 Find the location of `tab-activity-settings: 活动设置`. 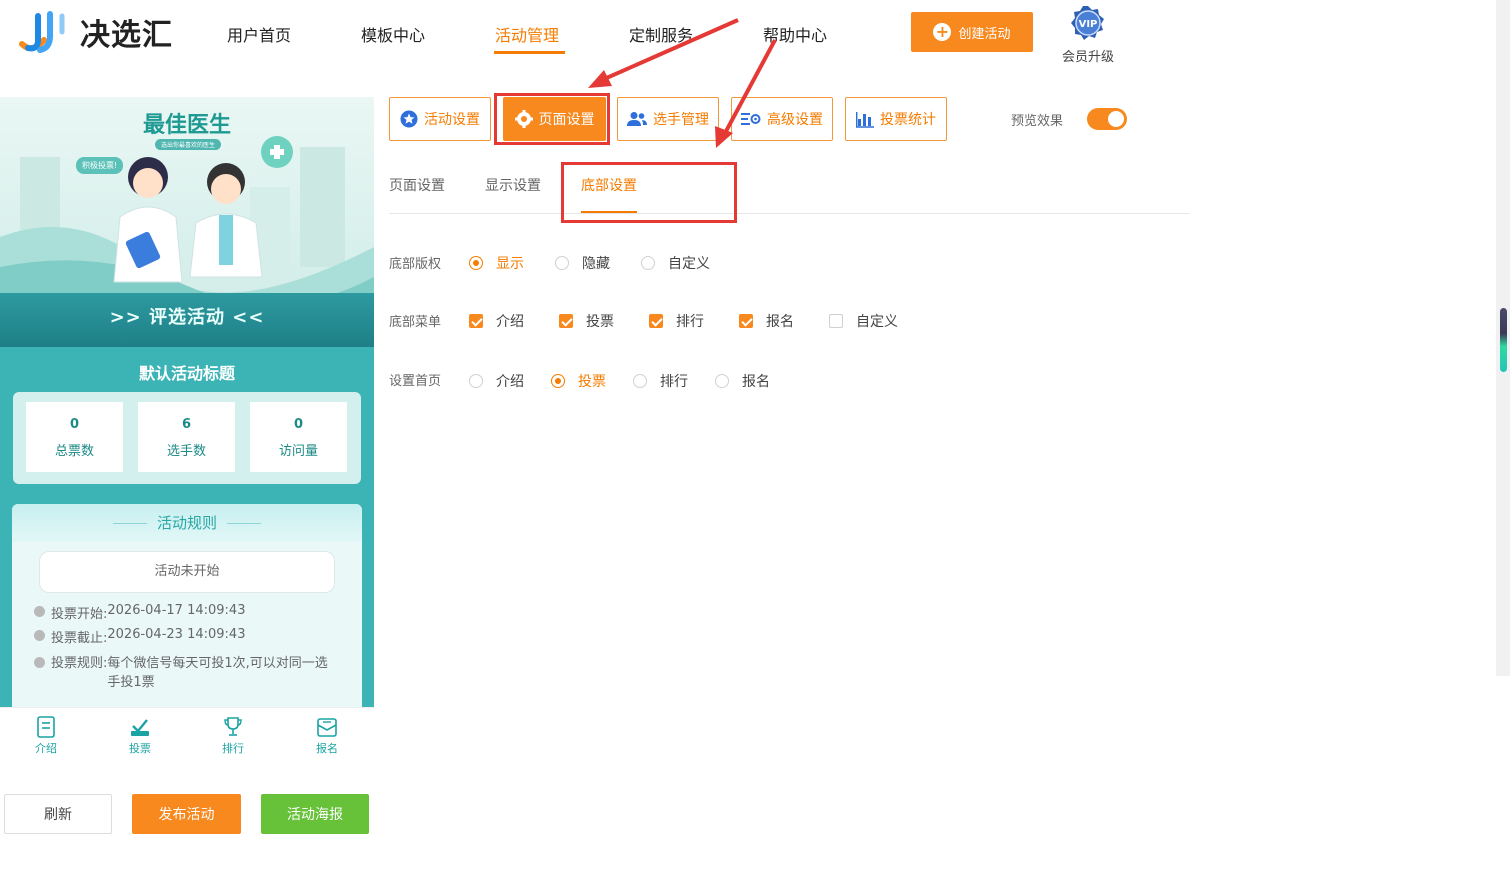

tab-activity-settings: 活动设置 is located at coordinates (440, 119).